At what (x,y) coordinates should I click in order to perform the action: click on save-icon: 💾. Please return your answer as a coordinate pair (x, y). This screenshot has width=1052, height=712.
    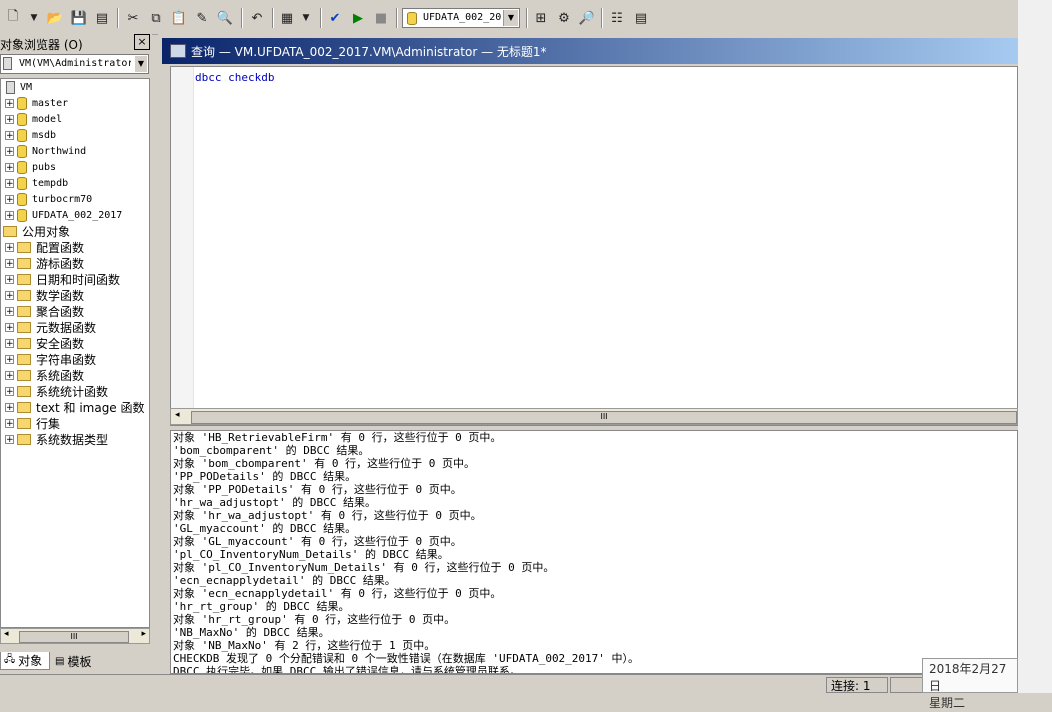
    Looking at the image, I should click on (79, 18).